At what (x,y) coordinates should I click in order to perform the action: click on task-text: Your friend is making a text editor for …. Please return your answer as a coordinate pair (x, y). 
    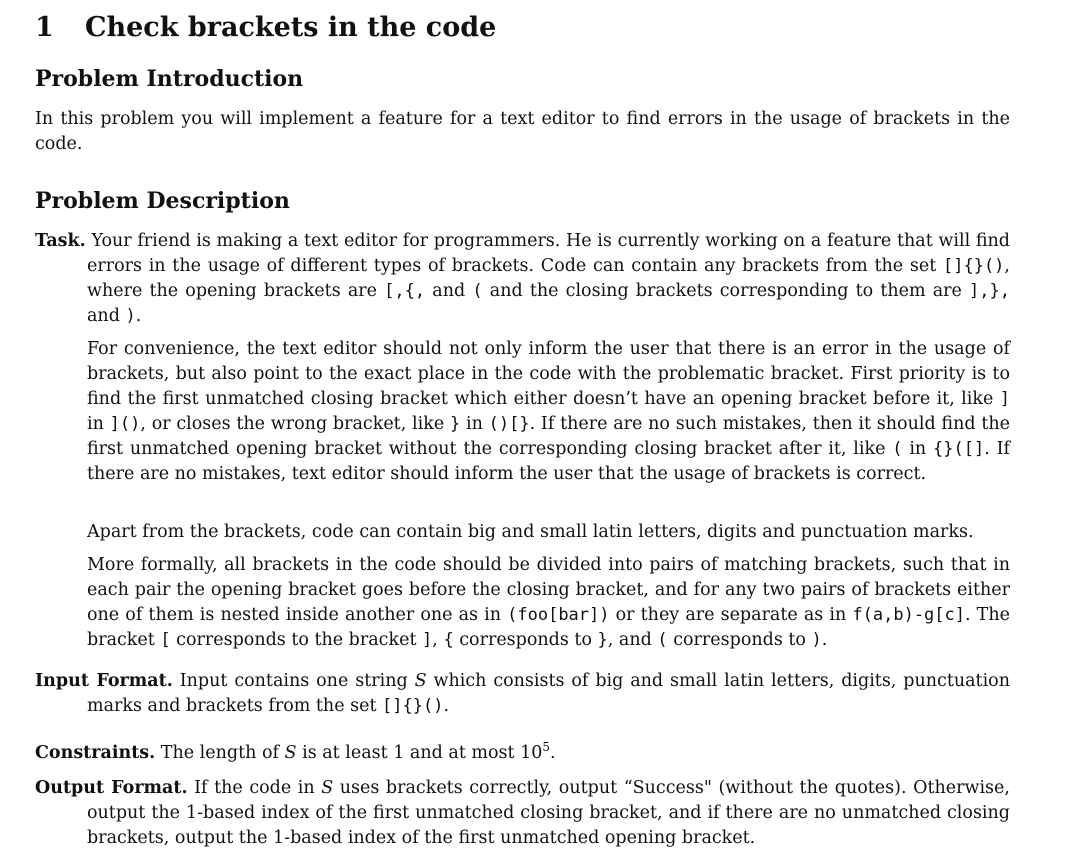
    Looking at the image, I should click on (548, 253).